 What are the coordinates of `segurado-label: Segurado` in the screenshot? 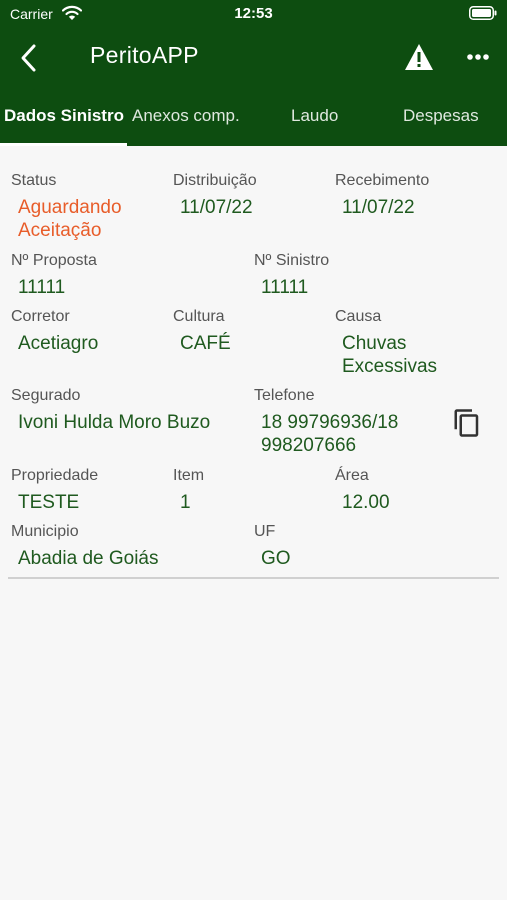 It's located at (46, 395).